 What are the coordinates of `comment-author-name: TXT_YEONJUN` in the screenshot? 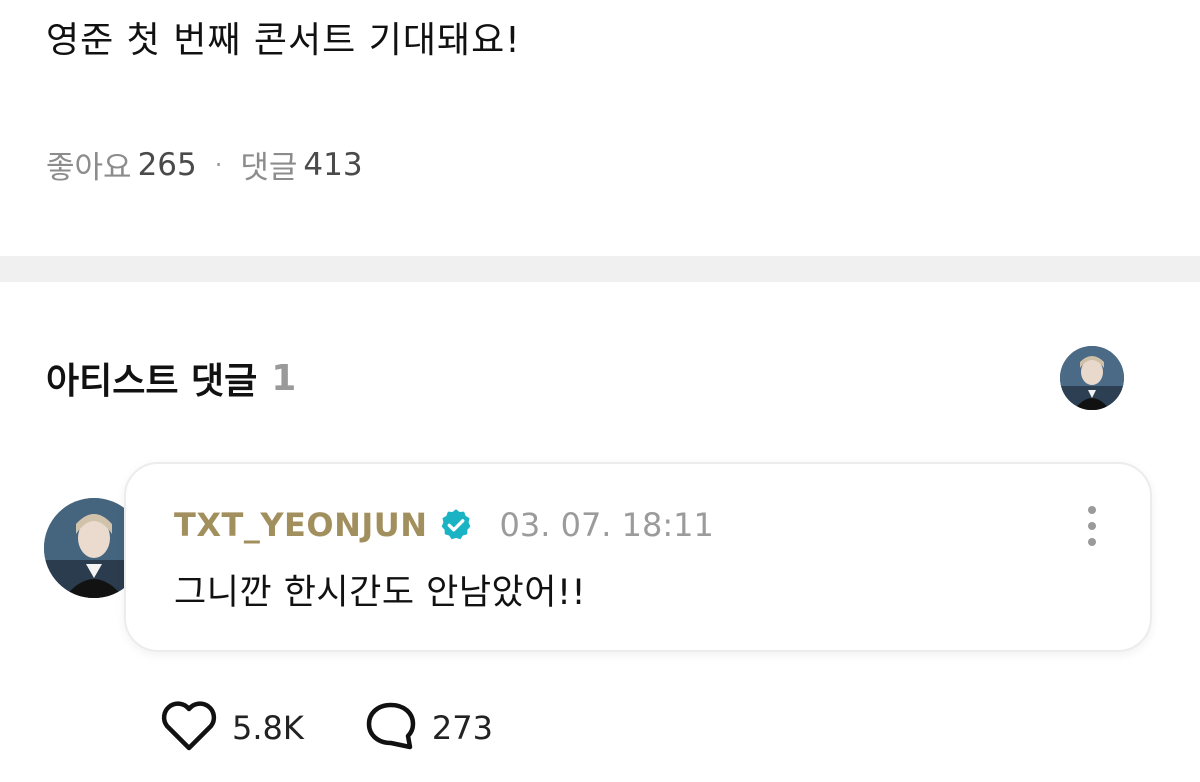 It's located at (301, 525).